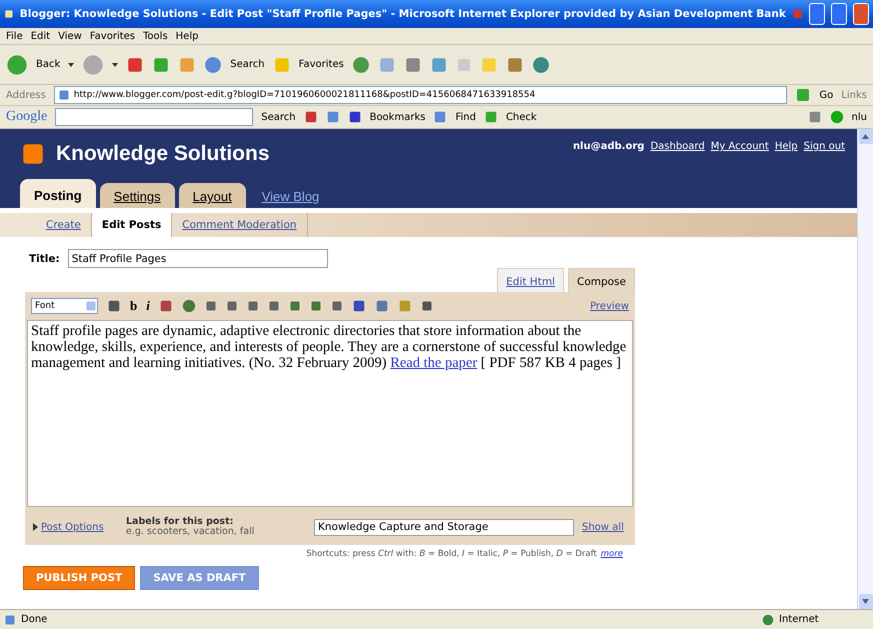  Describe the element at coordinates (521, 117) in the screenshot. I see `check-button: Check` at that location.